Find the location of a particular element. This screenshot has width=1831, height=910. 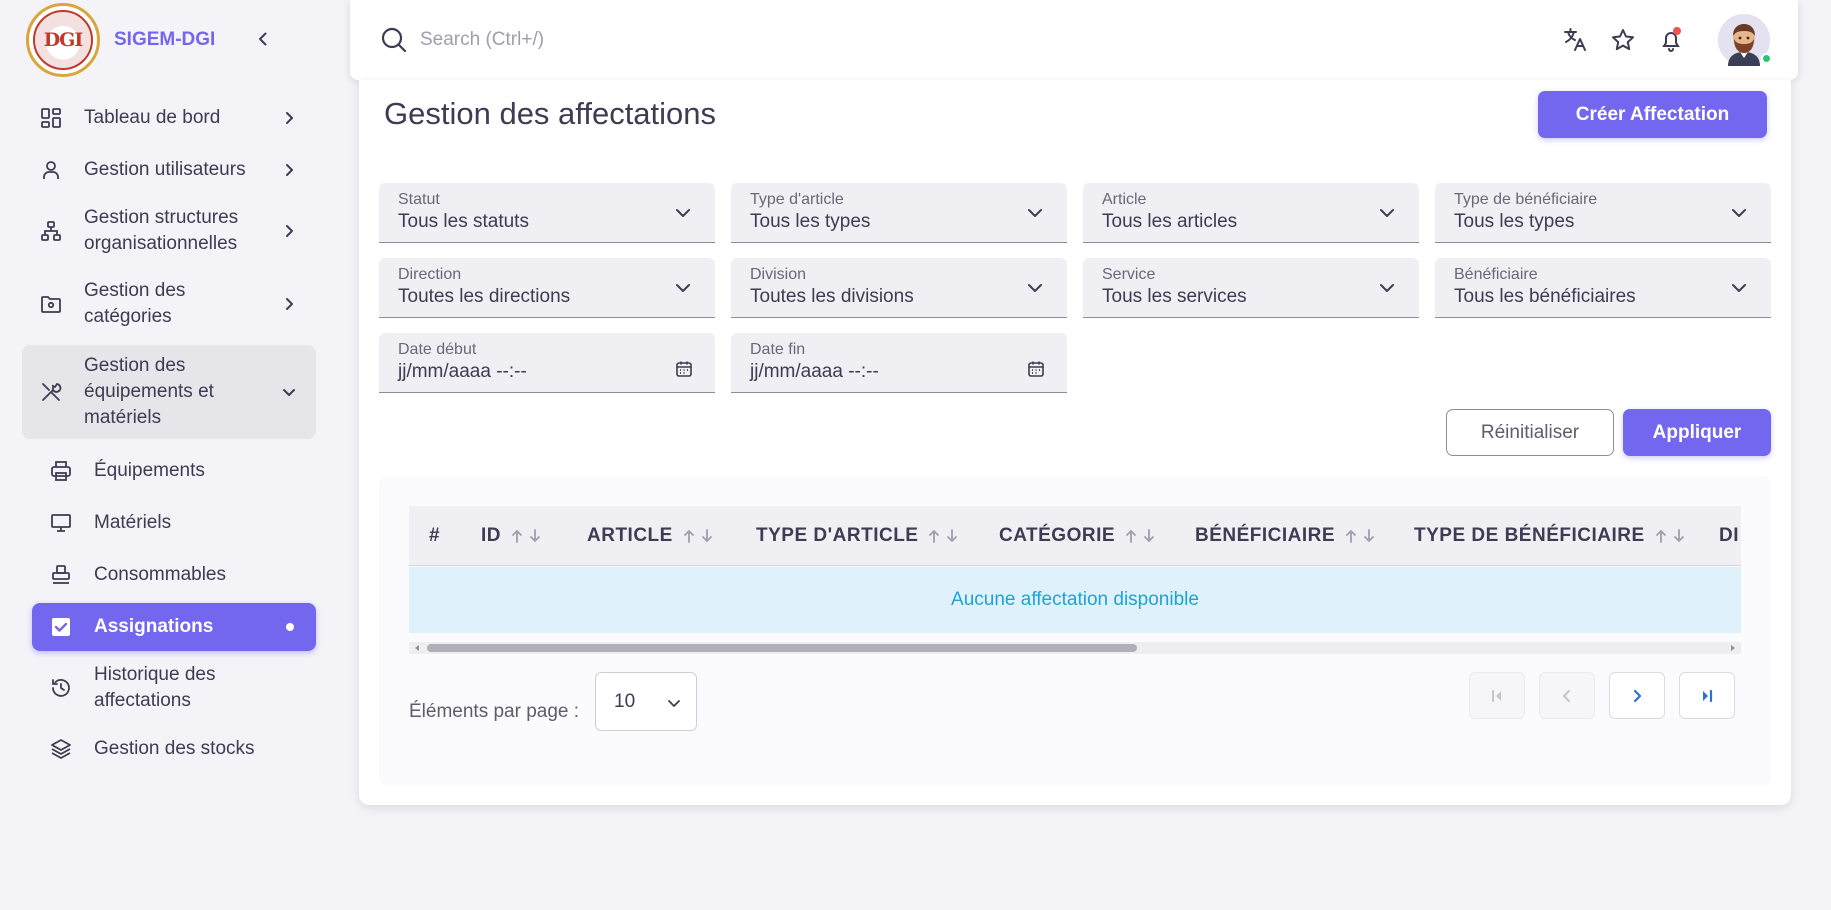

filter-value: Tous les bénéficiaires is located at coordinates (1545, 296).